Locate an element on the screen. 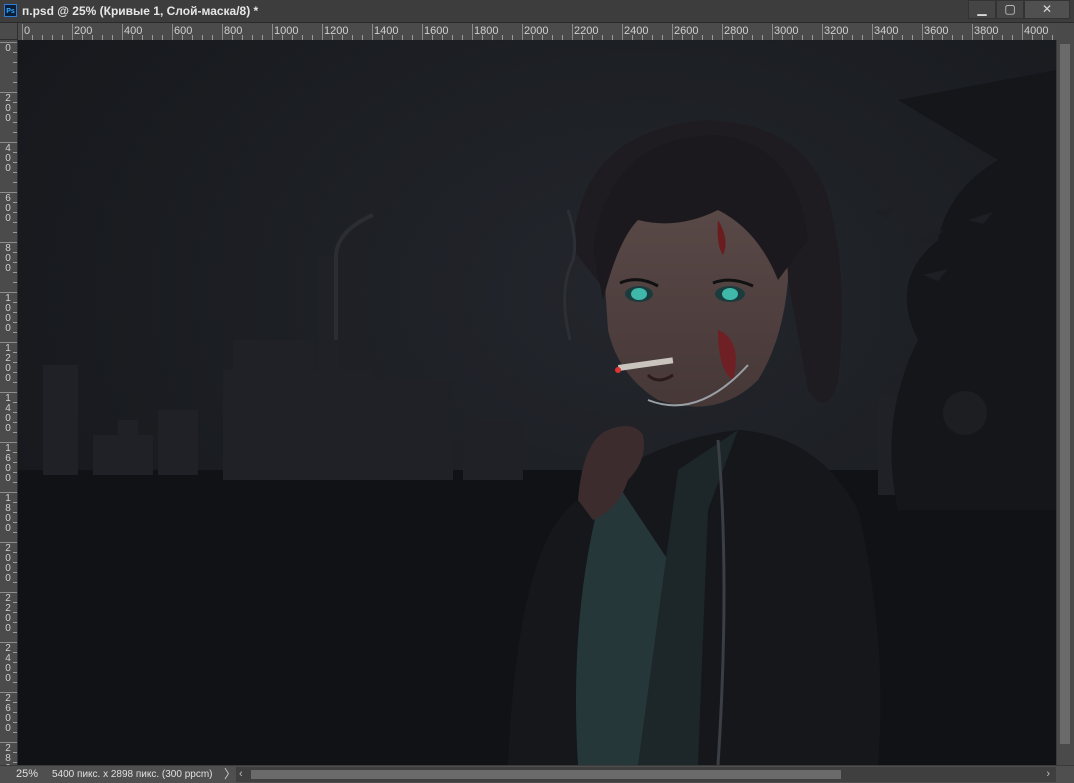  zoom-level-field: 25% is located at coordinates (24, 774).